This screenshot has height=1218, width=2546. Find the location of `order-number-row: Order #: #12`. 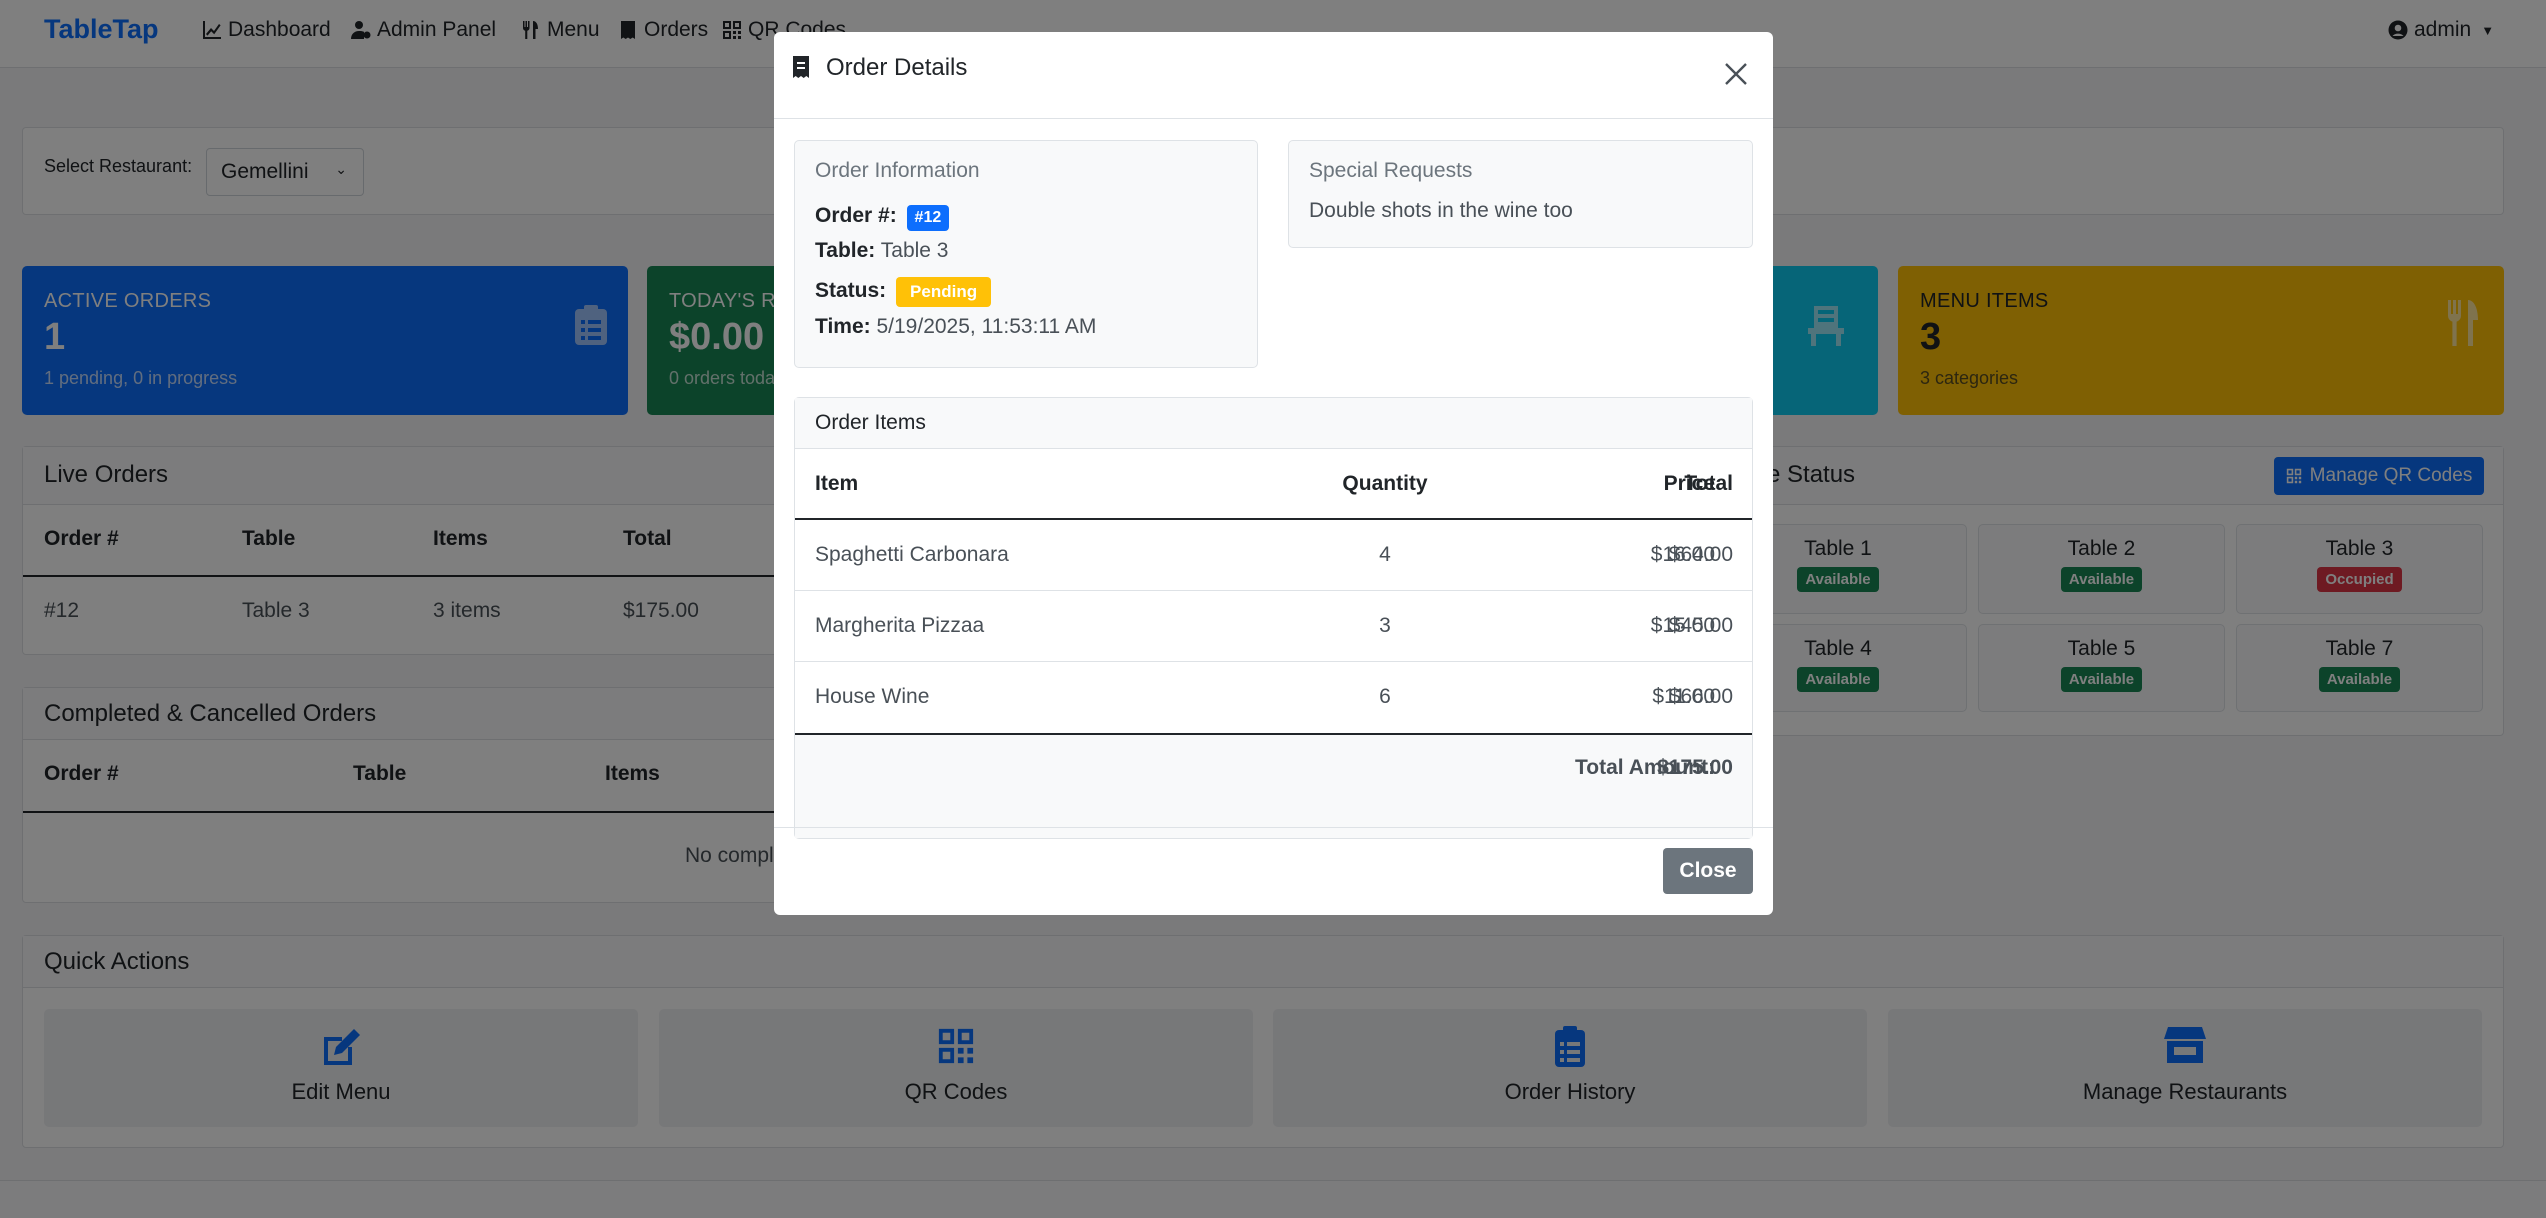

order-number-row: Order #: #12 is located at coordinates (882, 215).